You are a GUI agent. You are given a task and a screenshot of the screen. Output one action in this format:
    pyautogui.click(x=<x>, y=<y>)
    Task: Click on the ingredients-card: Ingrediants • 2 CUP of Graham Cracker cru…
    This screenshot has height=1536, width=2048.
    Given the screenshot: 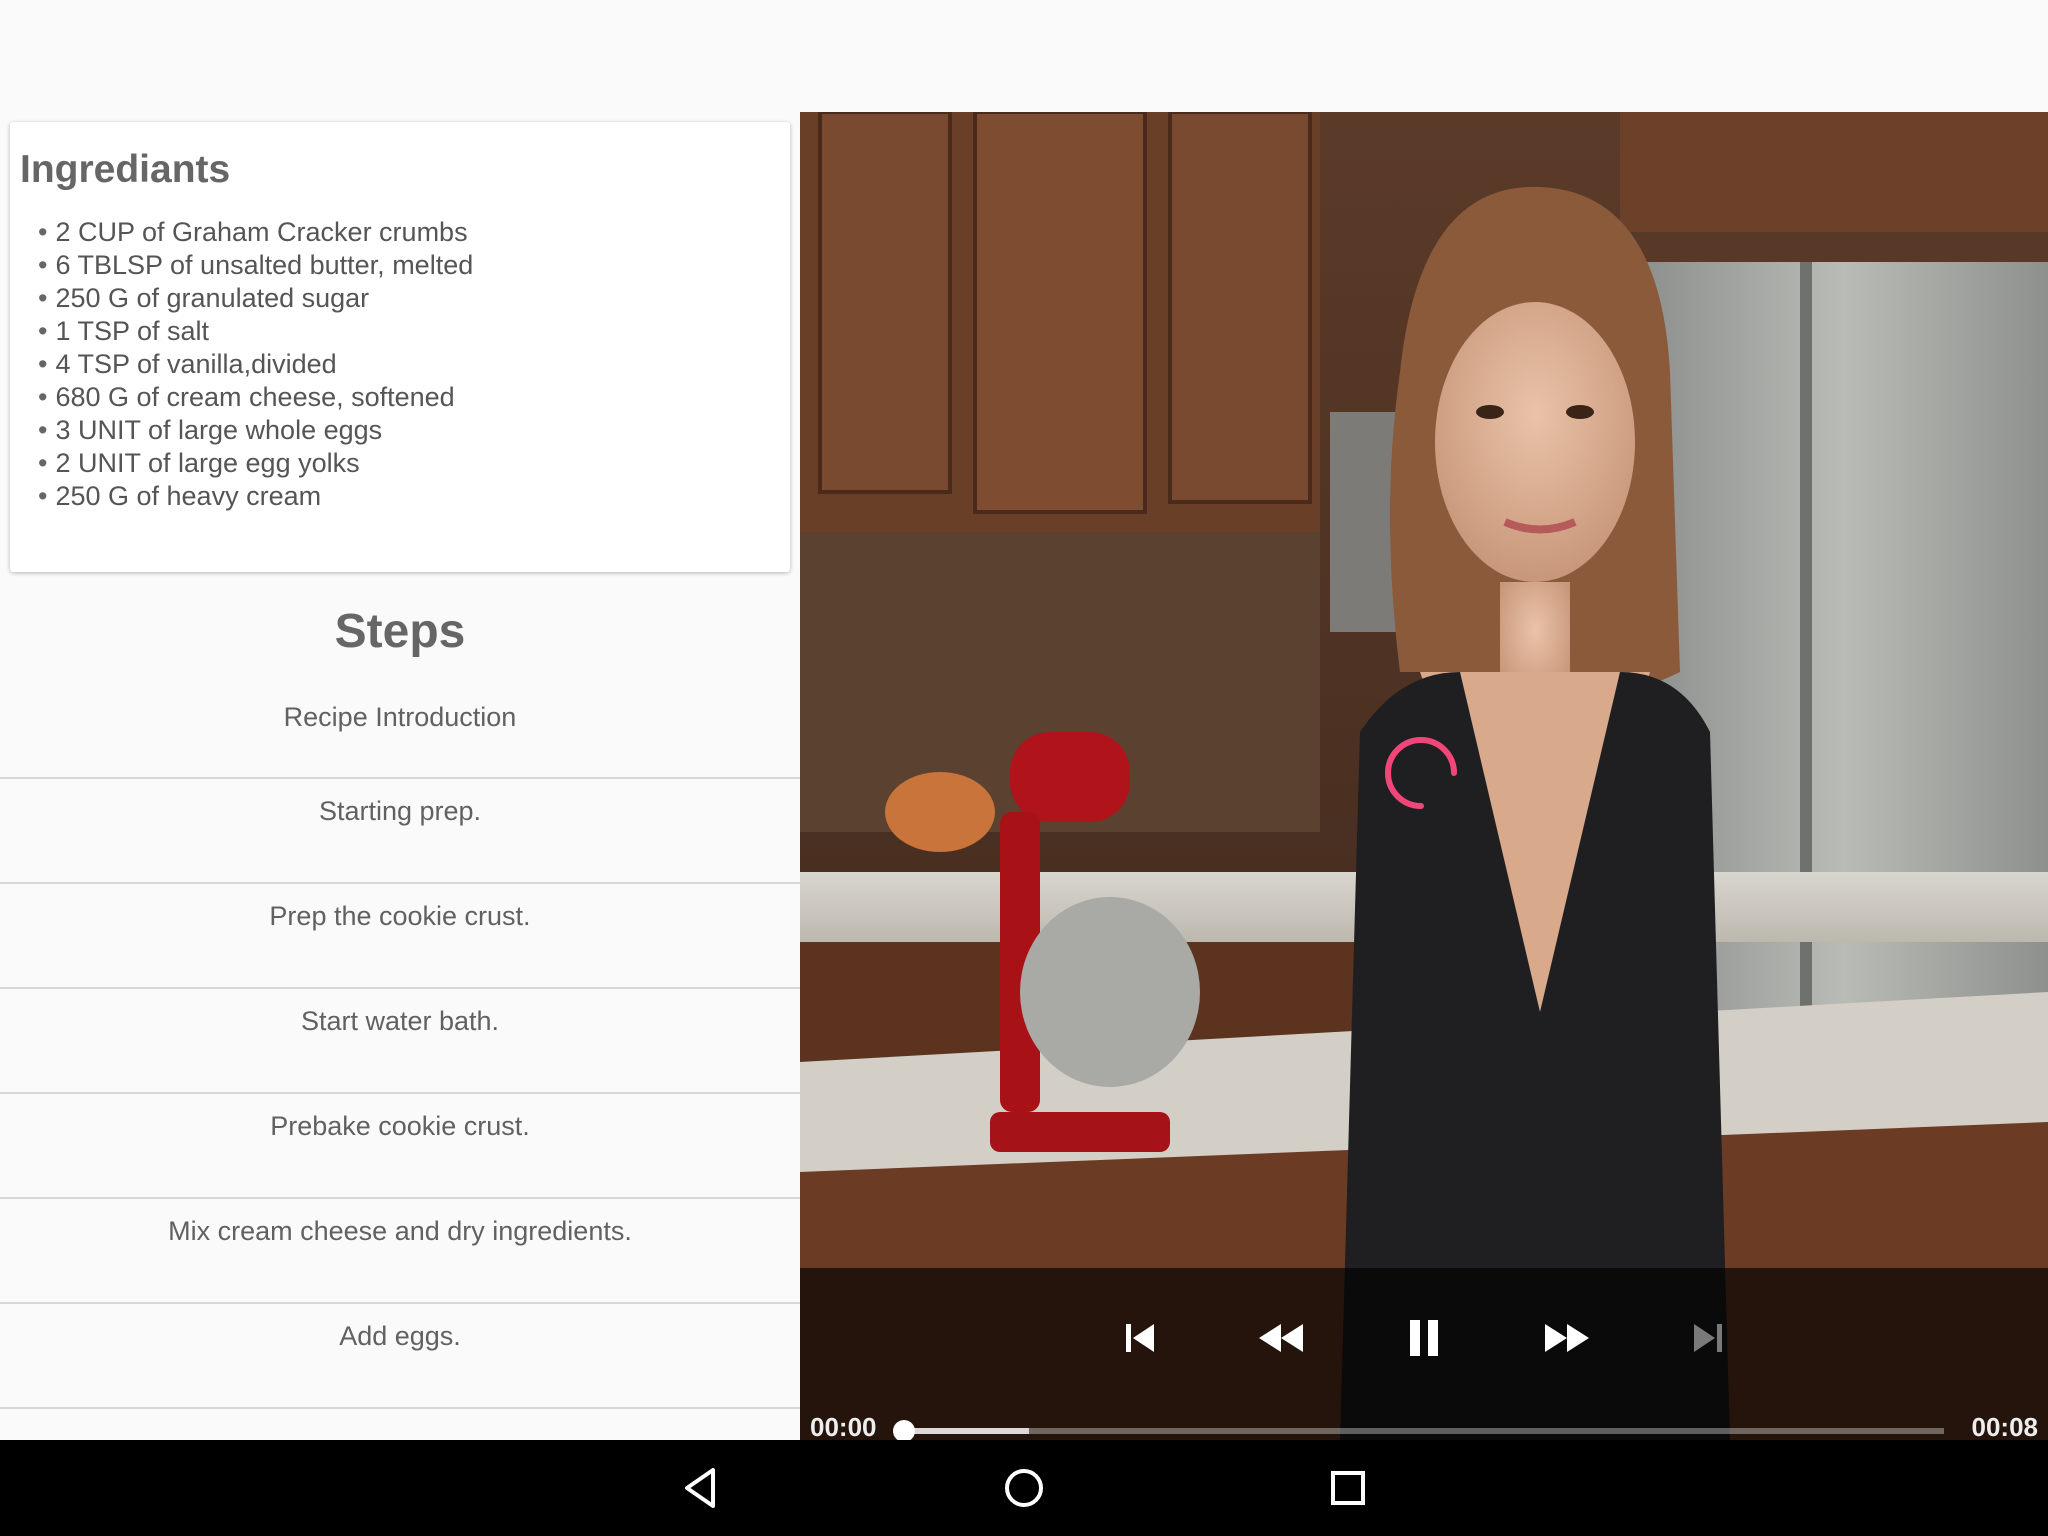 What is the action you would take?
    pyautogui.click(x=400, y=347)
    